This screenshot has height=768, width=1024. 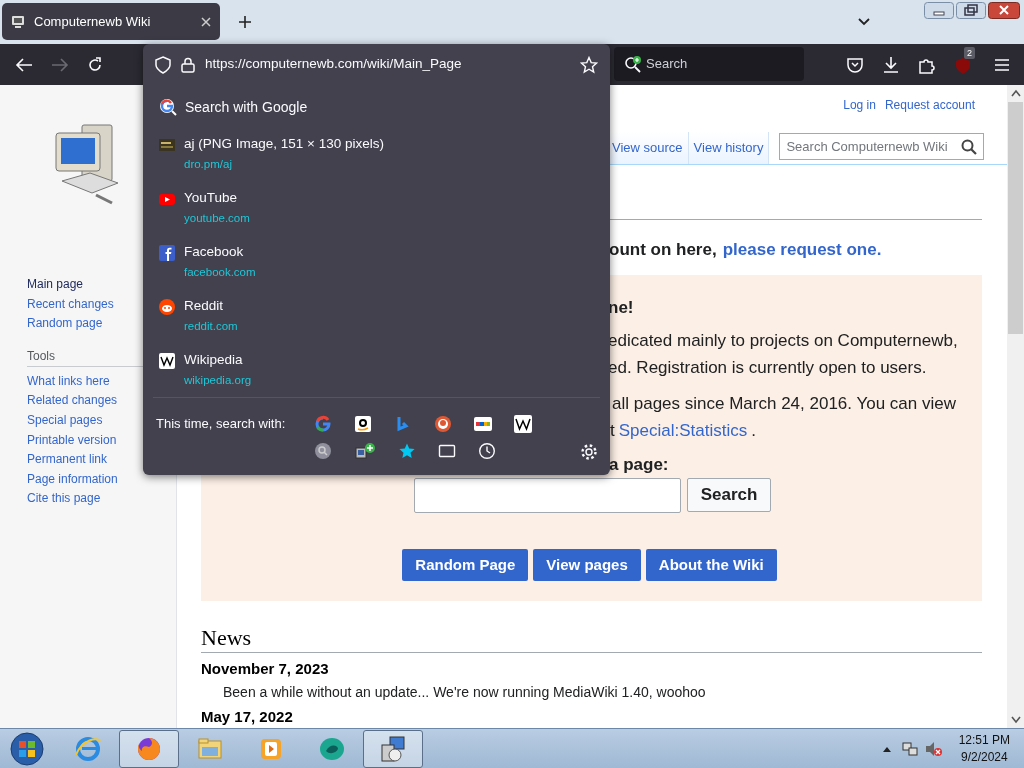 What do you see at coordinates (464, 692) in the screenshot?
I see `news-text: Been a while without an update... We're now running MediaWiki 1.40, woohoo` at bounding box center [464, 692].